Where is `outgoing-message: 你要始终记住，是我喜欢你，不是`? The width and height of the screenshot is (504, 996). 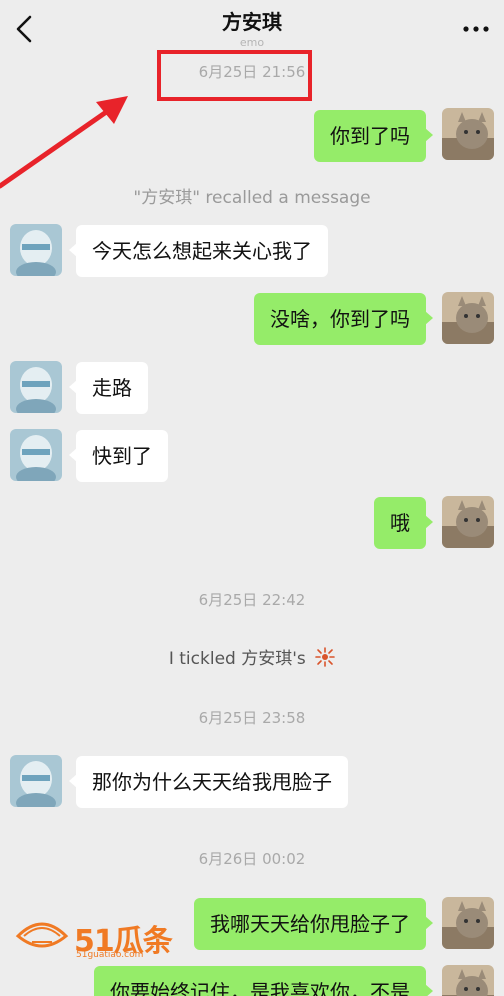 outgoing-message: 你要始终记住，是我喜欢你，不是 is located at coordinates (263, 981).